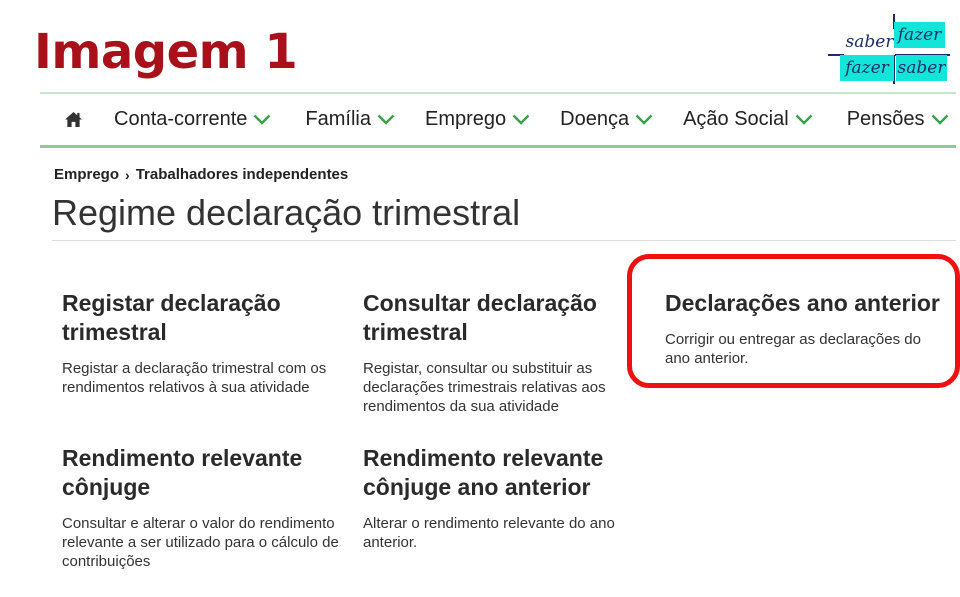  I want to click on logo-text-top-left: saber, so click(869, 42).